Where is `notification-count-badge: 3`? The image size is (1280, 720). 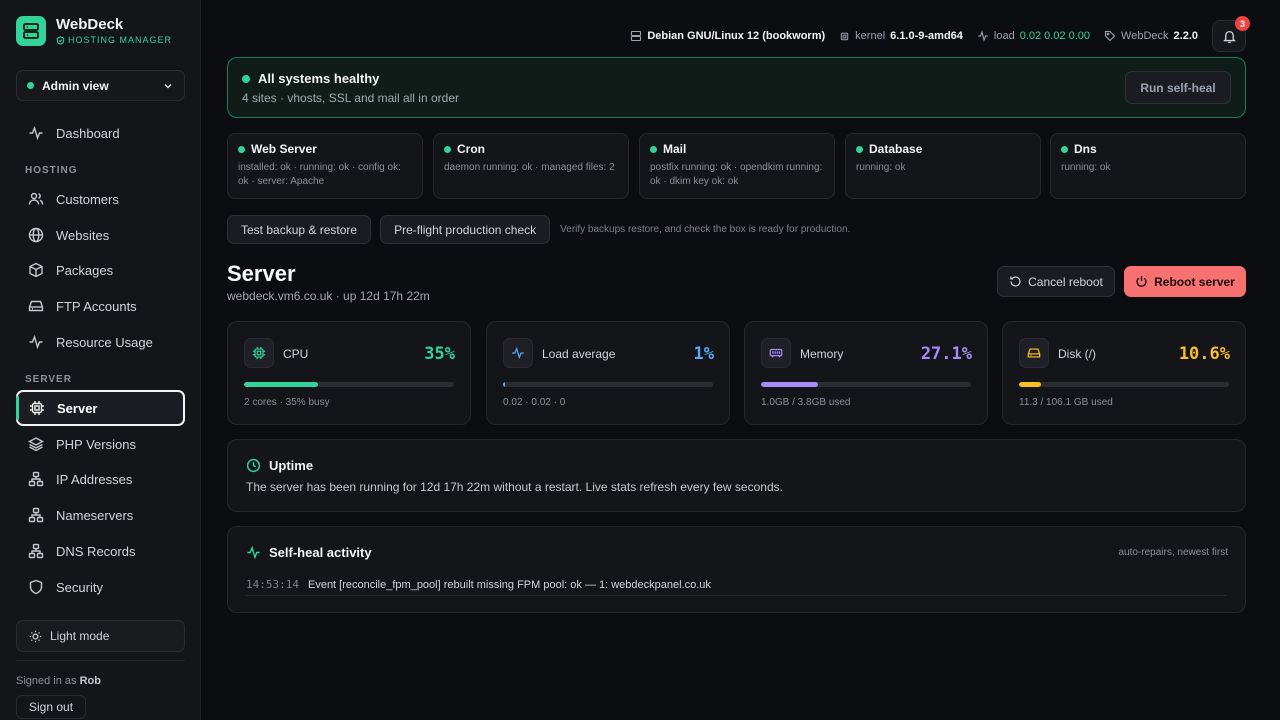 notification-count-badge: 3 is located at coordinates (1242, 23).